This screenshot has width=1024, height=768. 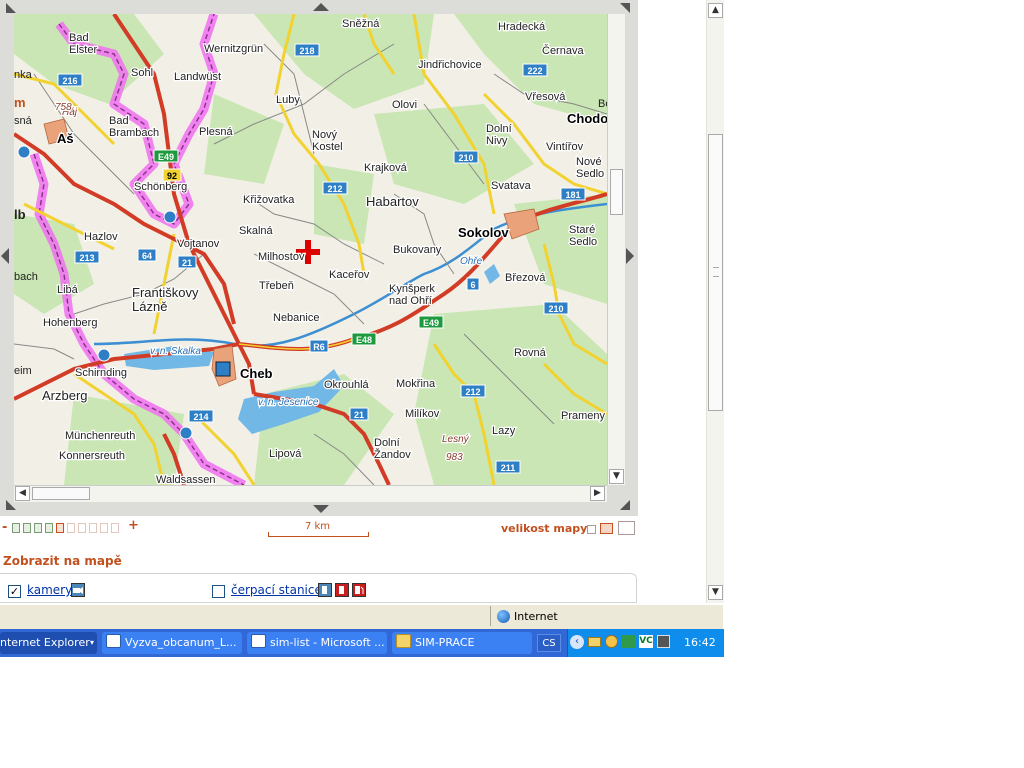 I want to click on road-shield: 211, so click(x=508, y=467).